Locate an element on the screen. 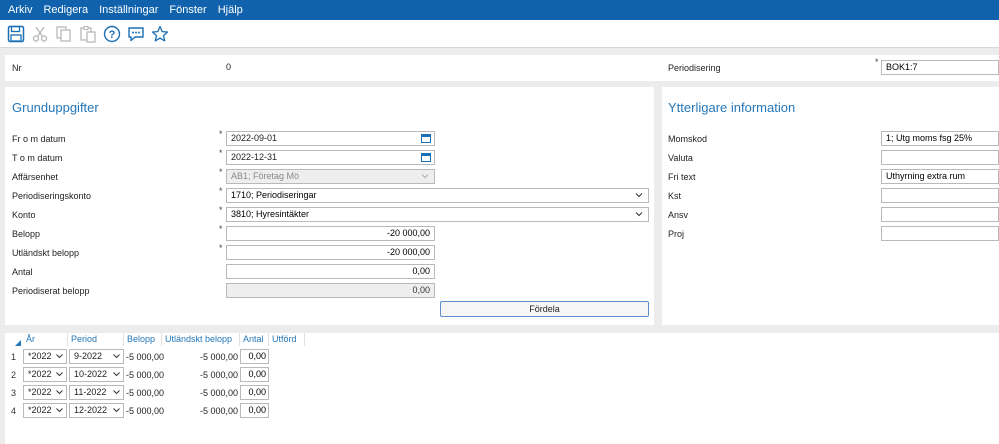 This screenshot has height=444, width=999. table-row: 2 *2022 10-2022 -5 000,00 -5 000,00 0,00 is located at coordinates (155, 375).